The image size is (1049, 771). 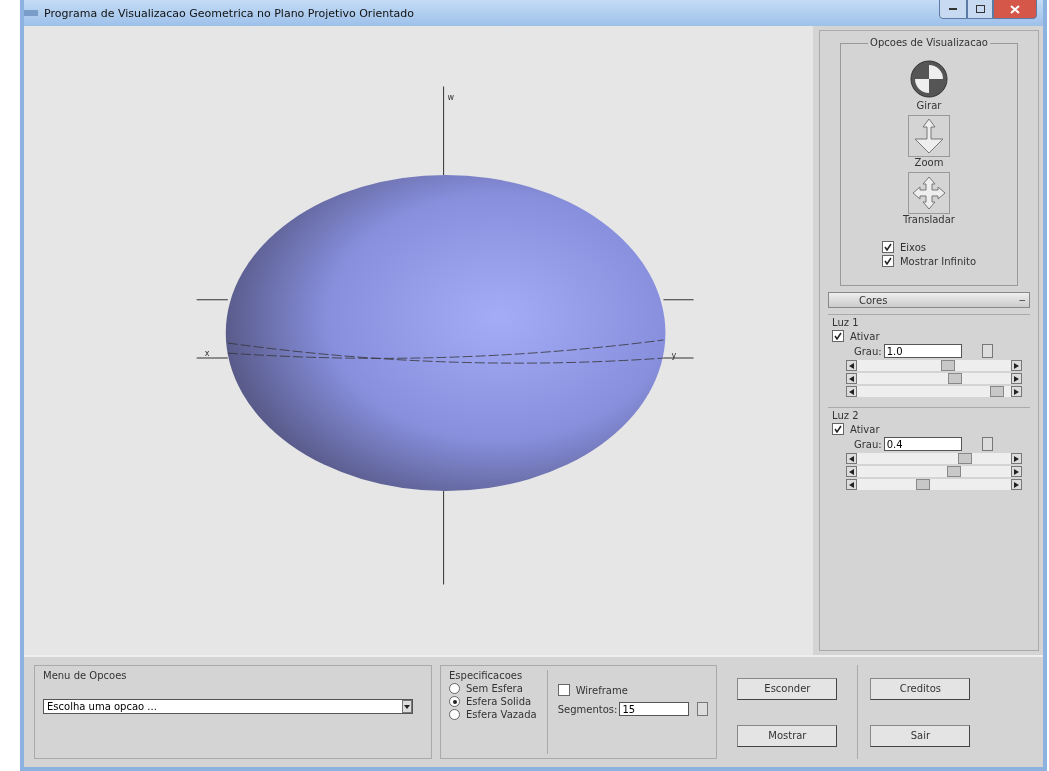 What do you see at coordinates (938, 261) in the screenshot?
I see `checkbox-label: Mostrar Infinito` at bounding box center [938, 261].